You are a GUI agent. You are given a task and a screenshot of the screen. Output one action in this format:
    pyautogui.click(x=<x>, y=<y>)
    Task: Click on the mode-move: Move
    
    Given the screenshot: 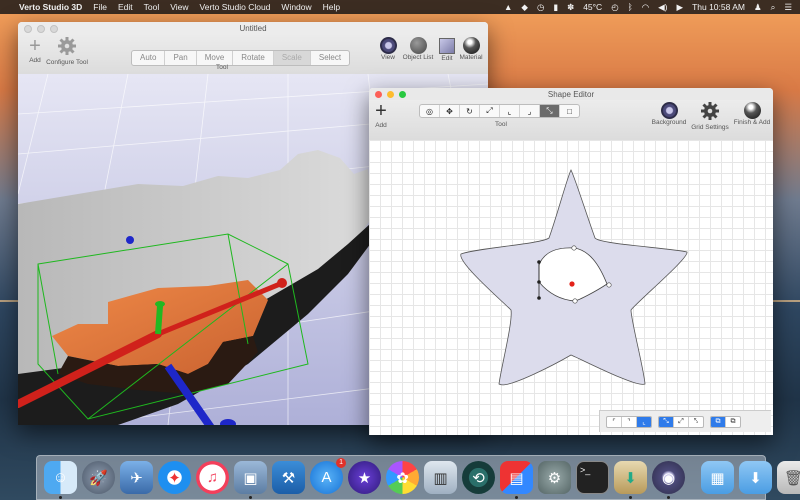 What is the action you would take?
    pyautogui.click(x=215, y=58)
    